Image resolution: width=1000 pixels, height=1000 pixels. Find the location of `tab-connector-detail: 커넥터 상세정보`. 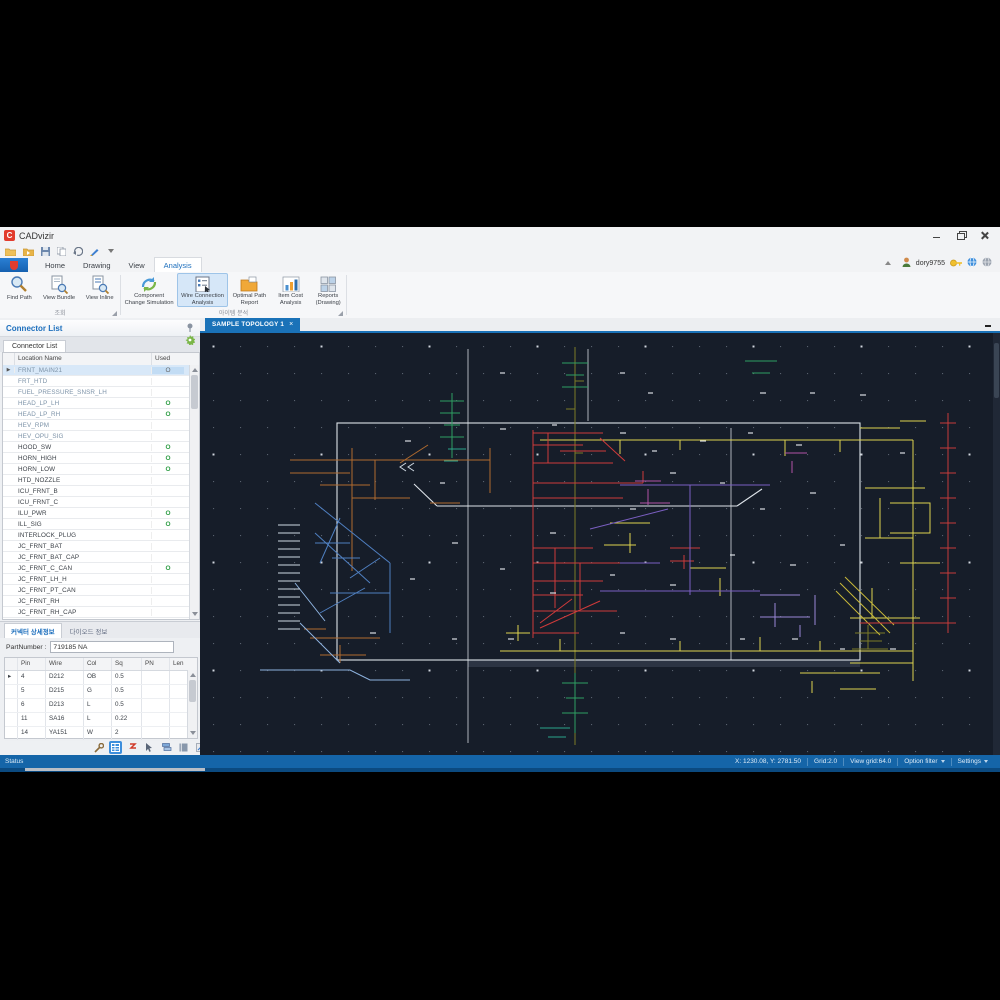

tab-connector-detail: 커넥터 상세정보 is located at coordinates (33, 630).